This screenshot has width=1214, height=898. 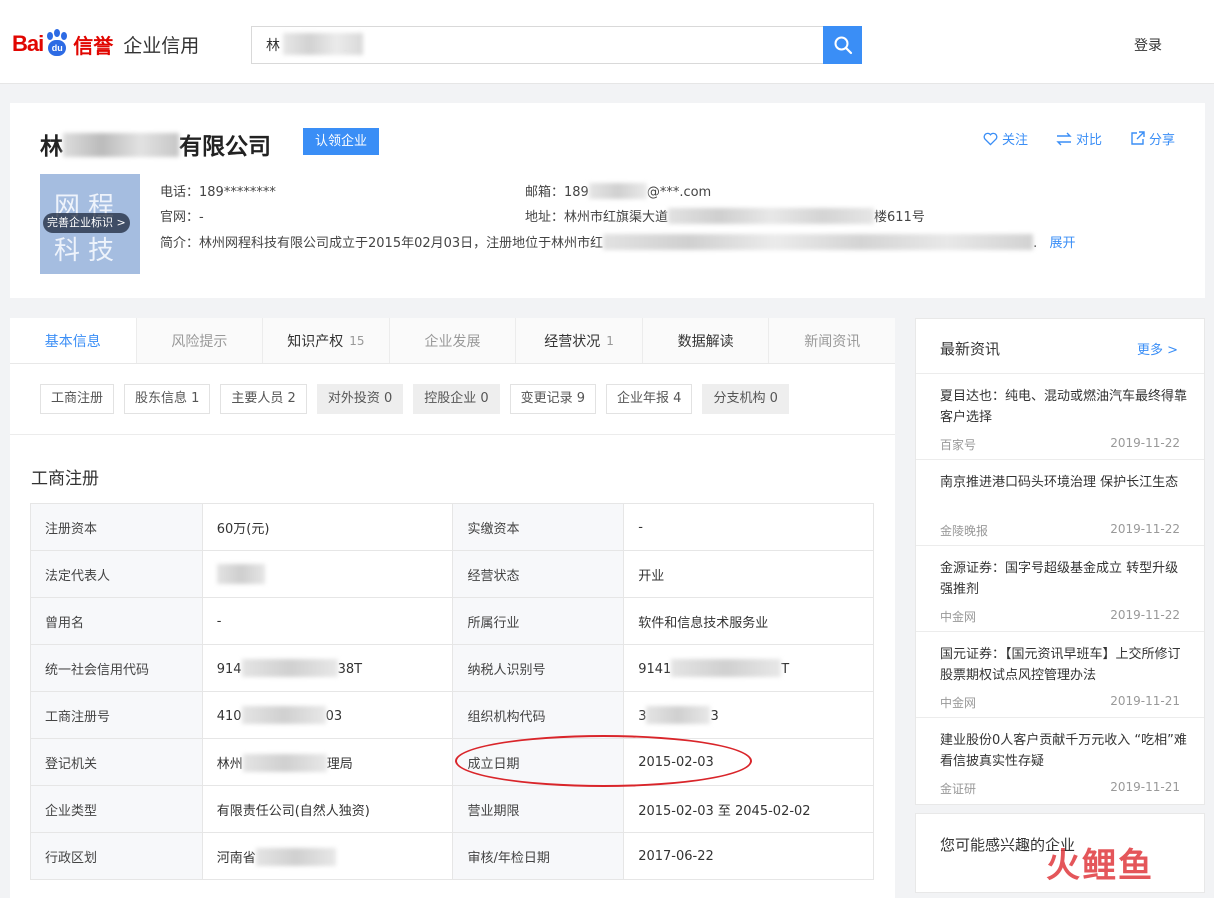 I want to click on share-icon, so click(x=1138, y=138).